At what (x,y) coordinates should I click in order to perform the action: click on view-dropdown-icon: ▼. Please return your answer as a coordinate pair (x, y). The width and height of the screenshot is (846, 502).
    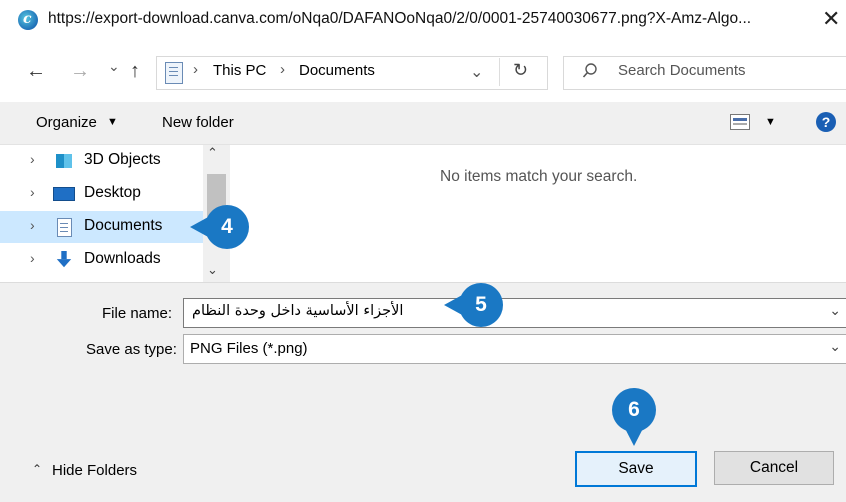
    Looking at the image, I should click on (770, 122).